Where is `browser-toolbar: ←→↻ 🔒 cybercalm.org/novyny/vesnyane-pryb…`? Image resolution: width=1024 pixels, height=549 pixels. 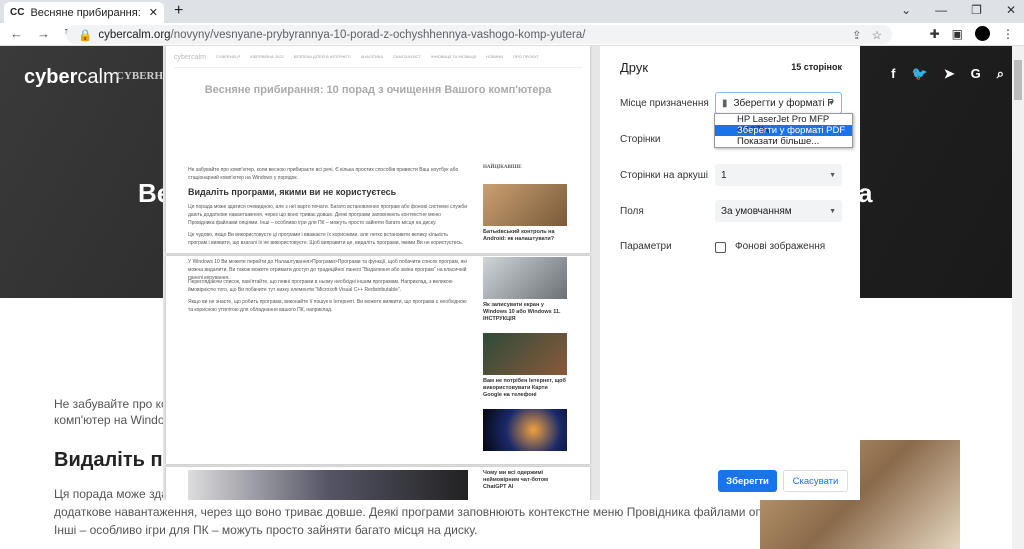 browser-toolbar: ←→↻ 🔒 cybercalm.org/novyny/vesnyane-pryb… is located at coordinates (512, 34).